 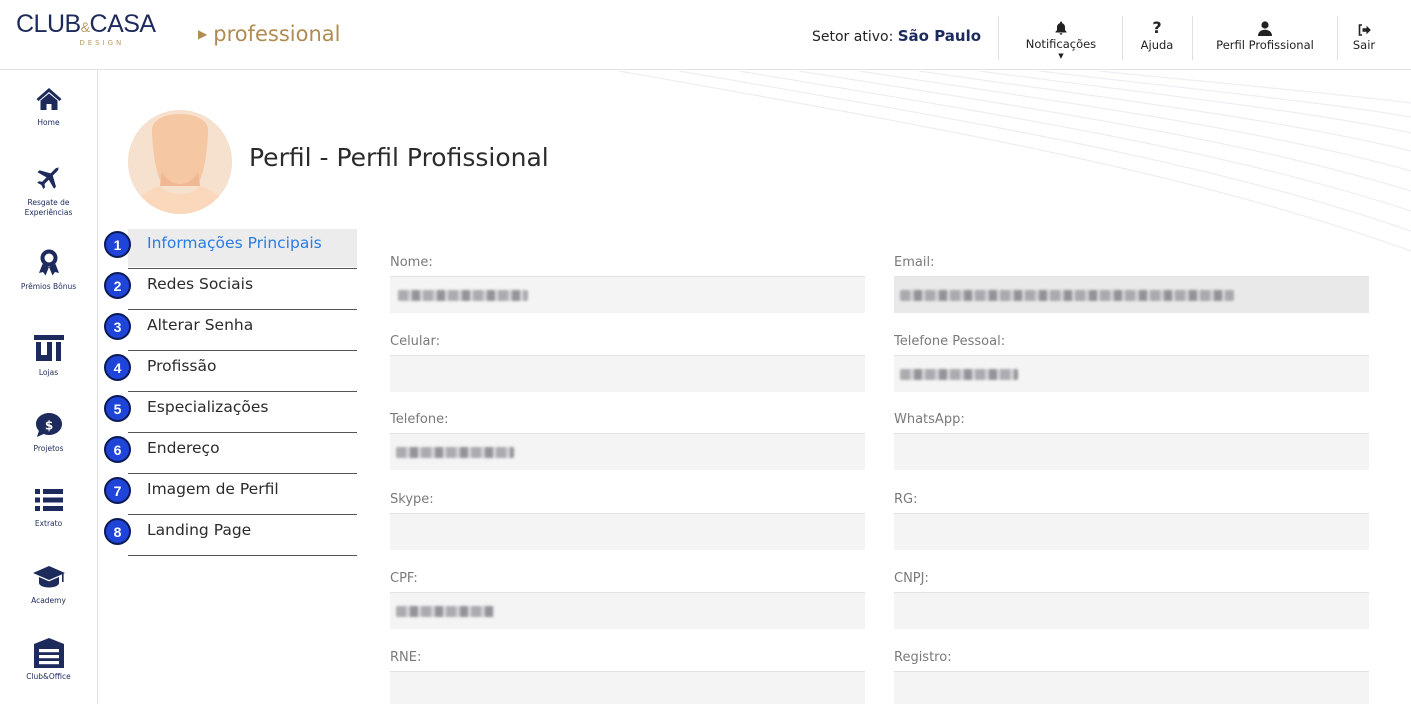 I want to click on sidebar-item-statement: Extrato, so click(x=48, y=506).